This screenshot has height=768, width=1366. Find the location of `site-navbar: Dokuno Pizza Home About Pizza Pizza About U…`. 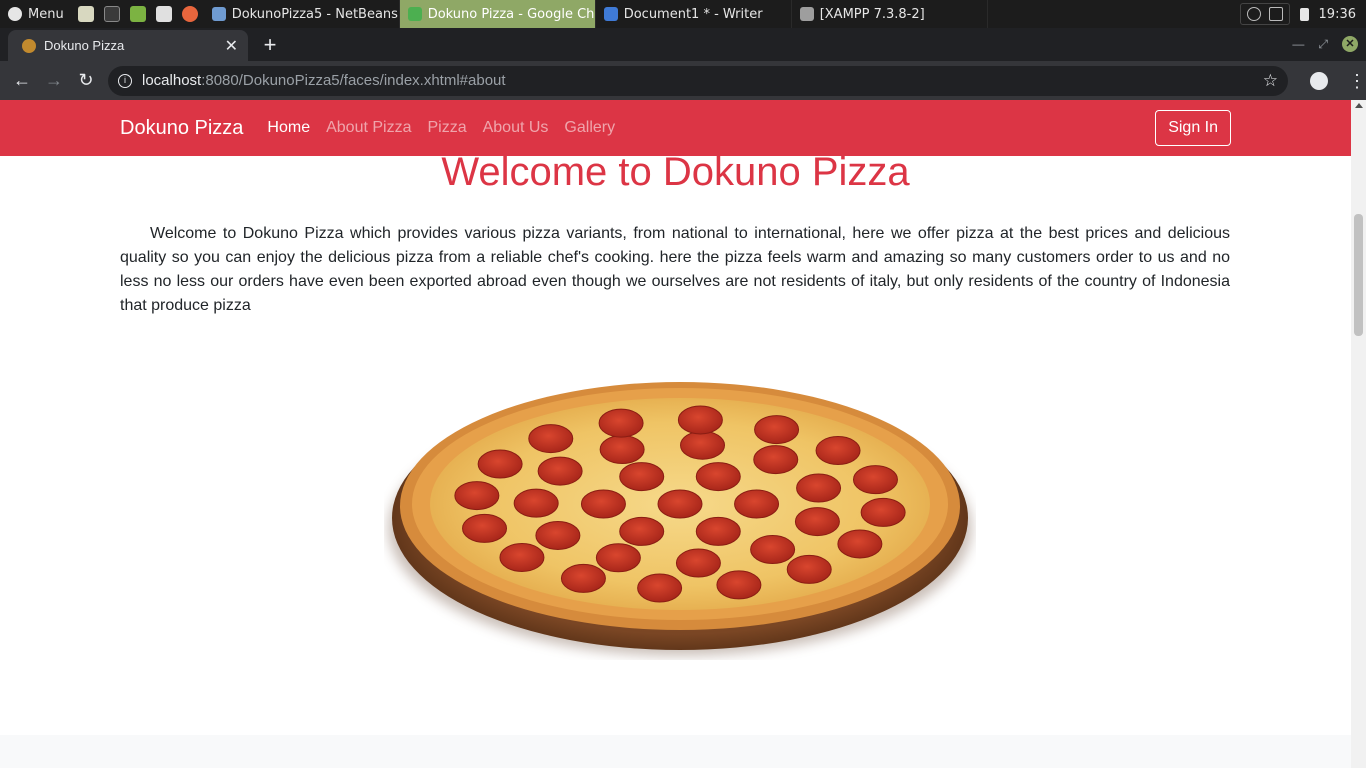

site-navbar: Dokuno Pizza Home About Pizza Pizza About U… is located at coordinates (675, 128).